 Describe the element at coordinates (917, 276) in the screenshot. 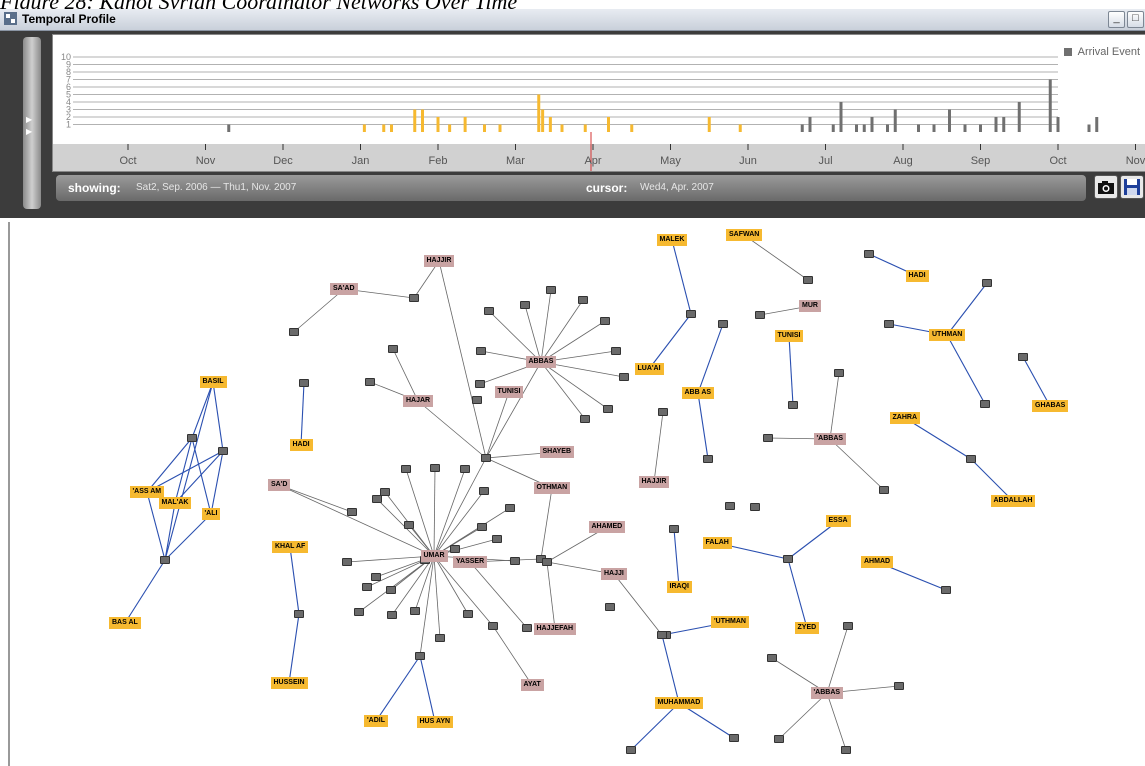

I see `node-label-hadi2: HADI` at that location.